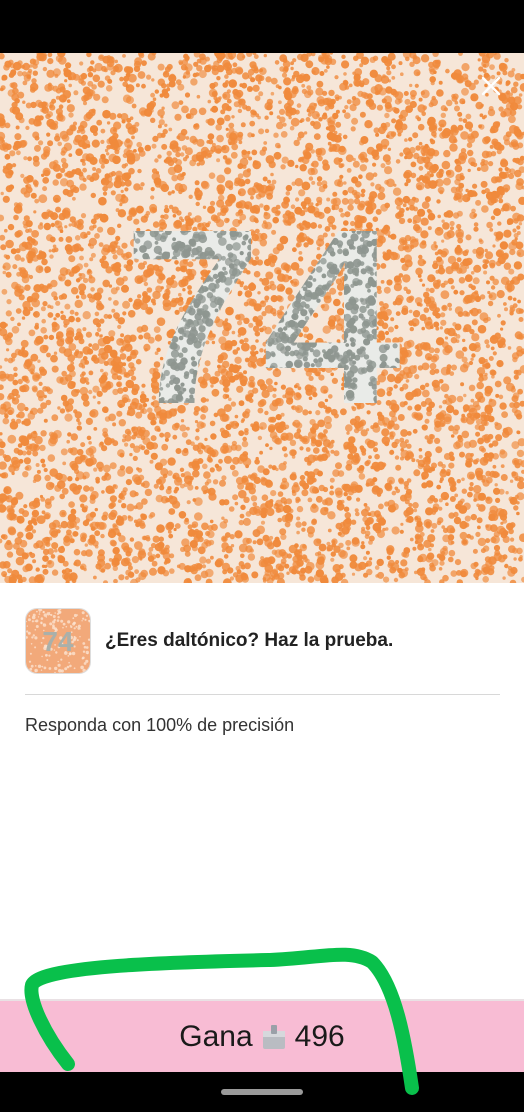  I want to click on app-icon: 74, so click(58, 641).